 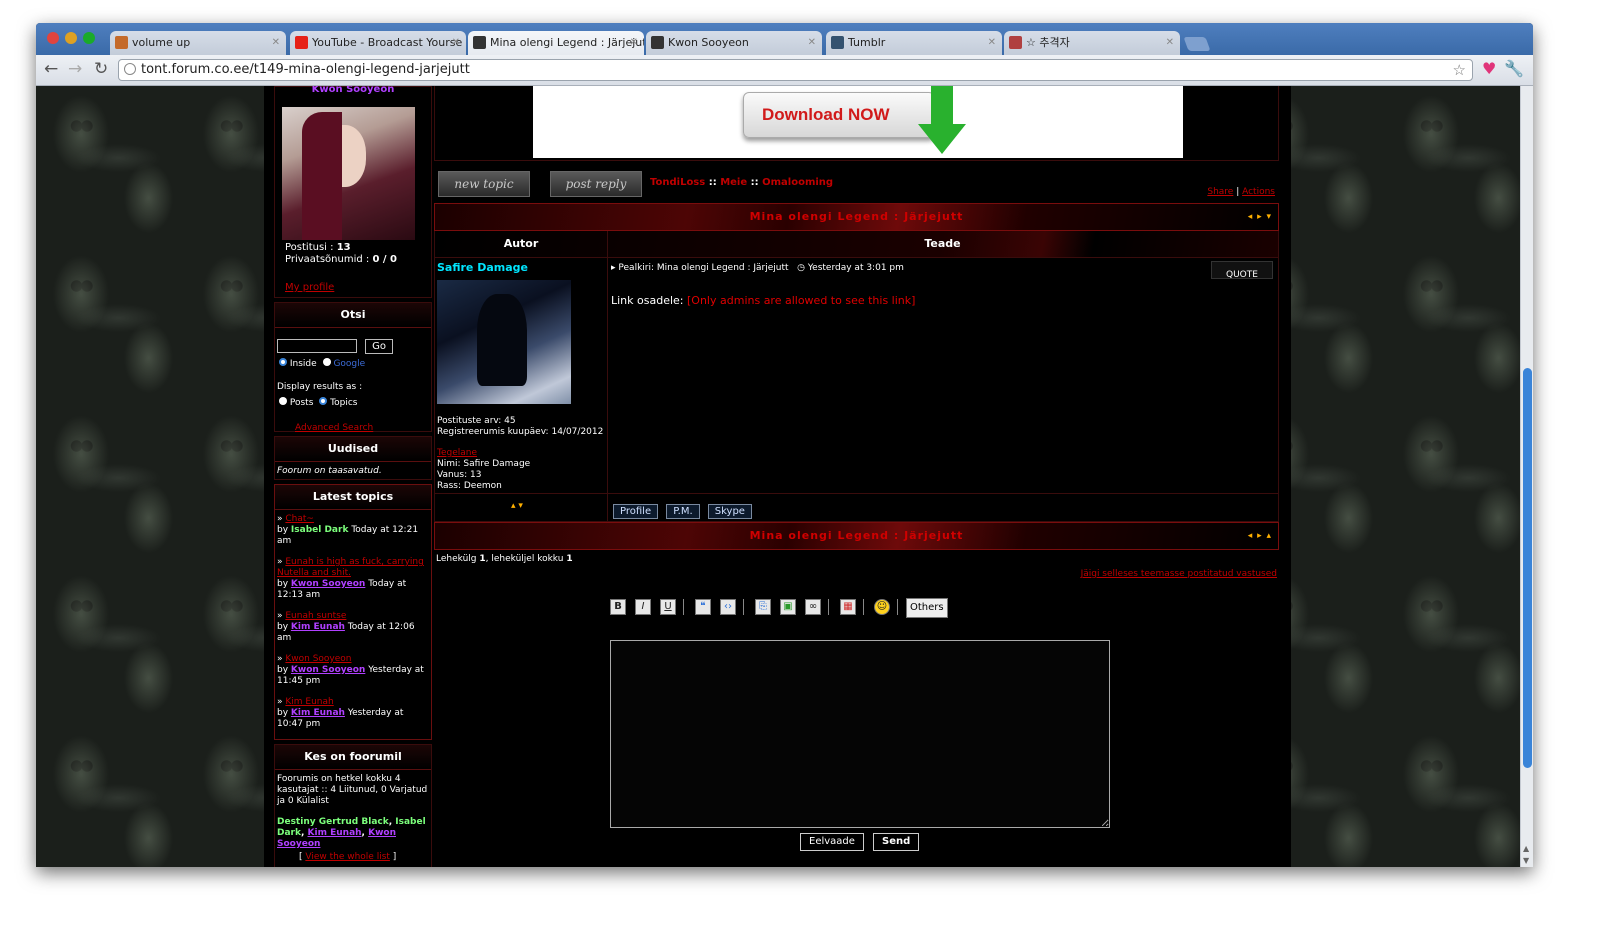 What do you see at coordinates (1526, 848) in the screenshot?
I see `scroll-up-arrow-icon: ▲` at bounding box center [1526, 848].